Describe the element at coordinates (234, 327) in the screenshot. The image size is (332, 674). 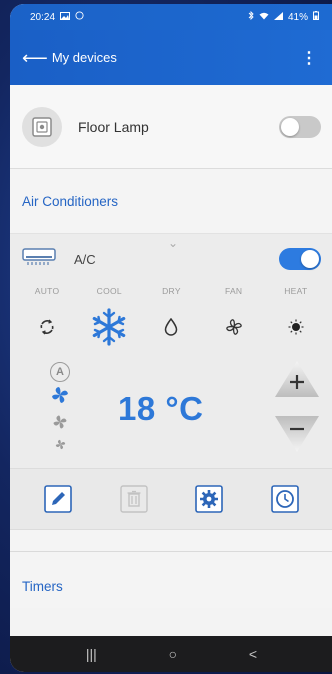
I see `fan-icon` at that location.